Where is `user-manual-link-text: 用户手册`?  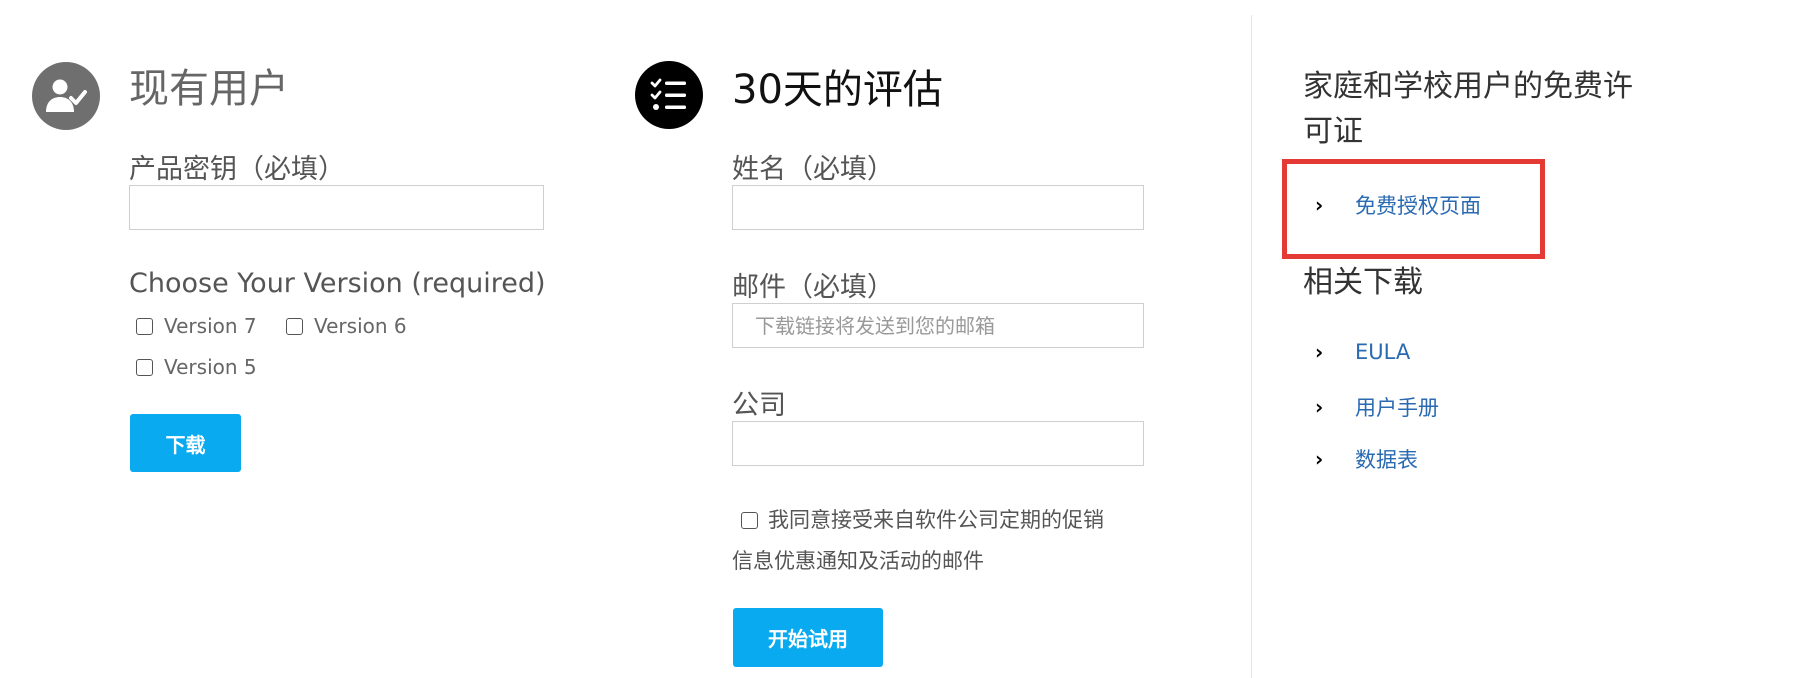
user-manual-link-text: 用户手册 is located at coordinates (1397, 407).